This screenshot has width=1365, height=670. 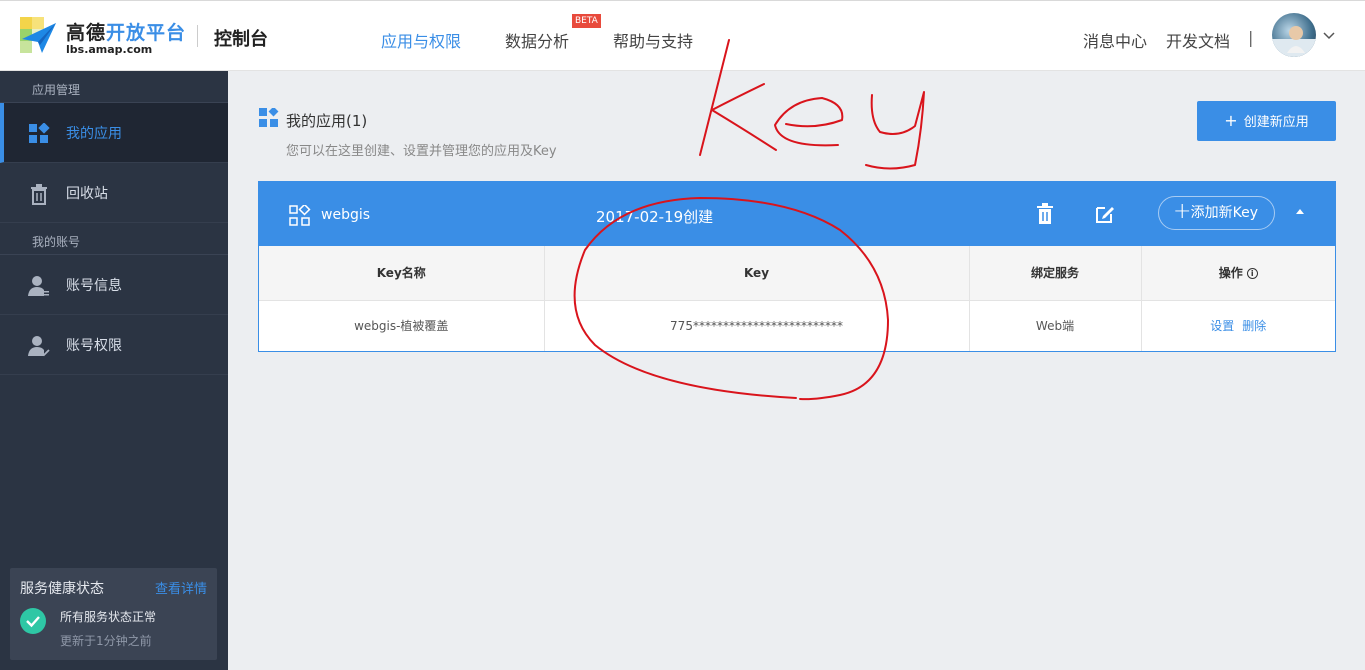 I want to click on service-health-panel: 服务健康状态 查看详情 所有服务状态正常 更新于1分钟之前, so click(x=113, y=614).